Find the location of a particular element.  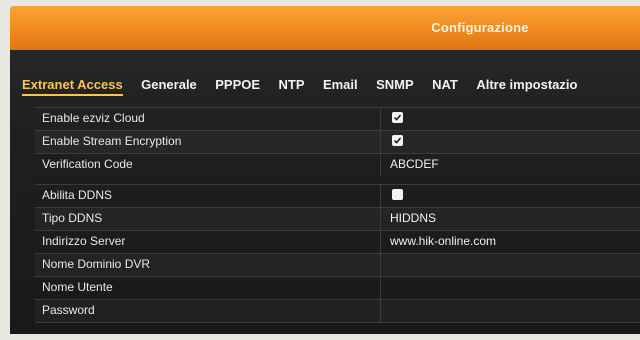

setting-row-ezviz-cloud: Enable ezviz Cloud is located at coordinates (337, 118).